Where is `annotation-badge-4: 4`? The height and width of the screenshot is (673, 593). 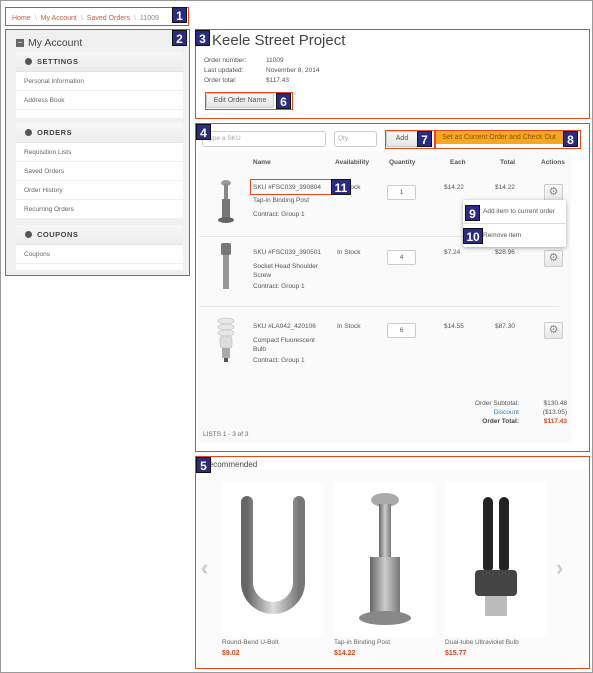 annotation-badge-4: 4 is located at coordinates (203, 132).